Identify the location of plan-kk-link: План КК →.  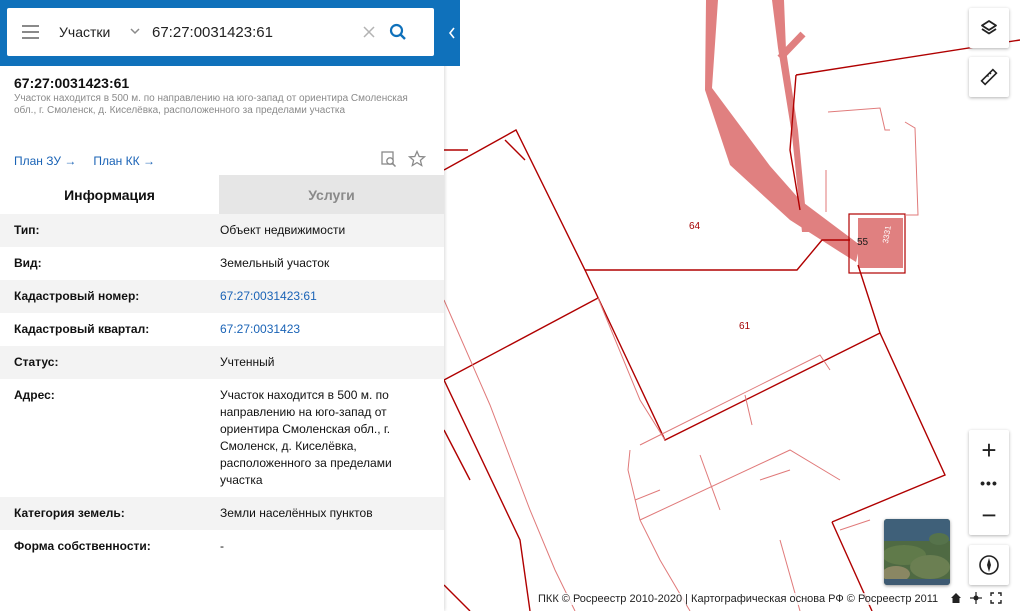
(124, 161).